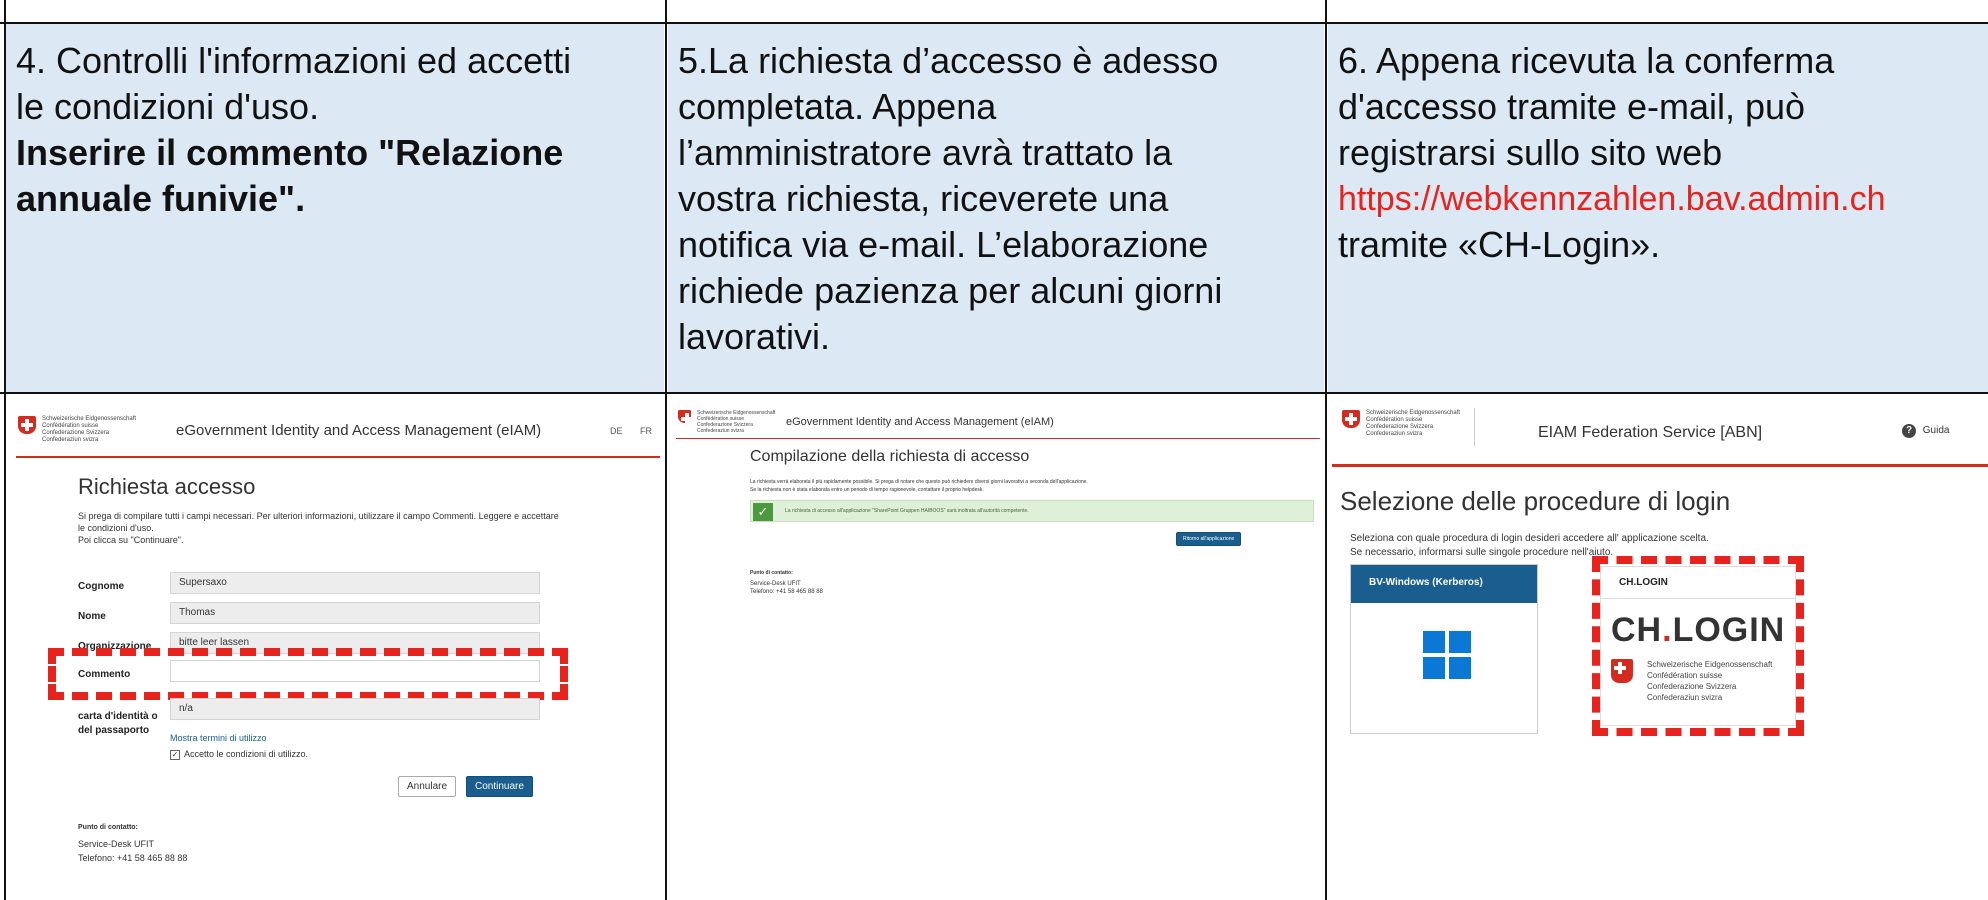  I want to click on app-title: EIAM Federation Service [ABN], so click(1650, 432).